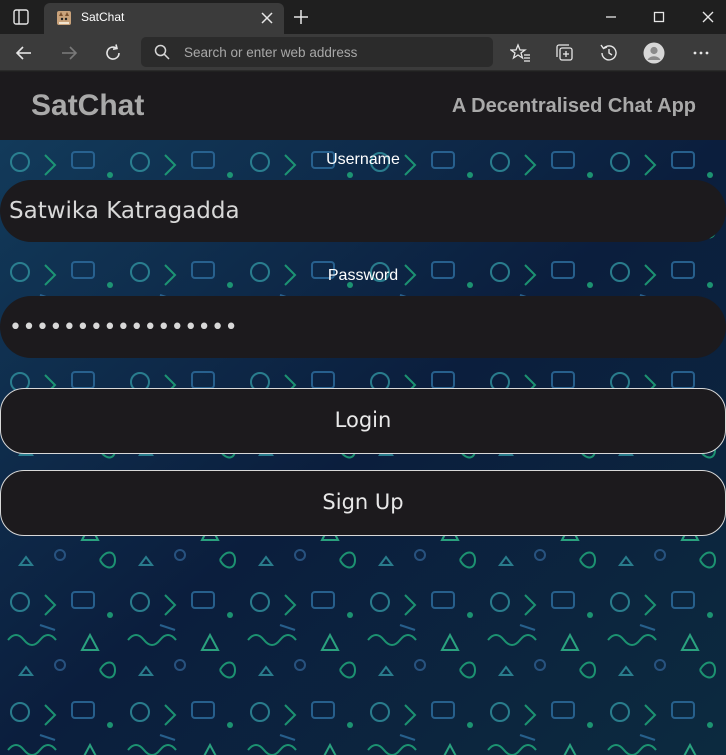  Describe the element at coordinates (164, 18) in the screenshot. I see `browser-tab: SatChat` at that location.